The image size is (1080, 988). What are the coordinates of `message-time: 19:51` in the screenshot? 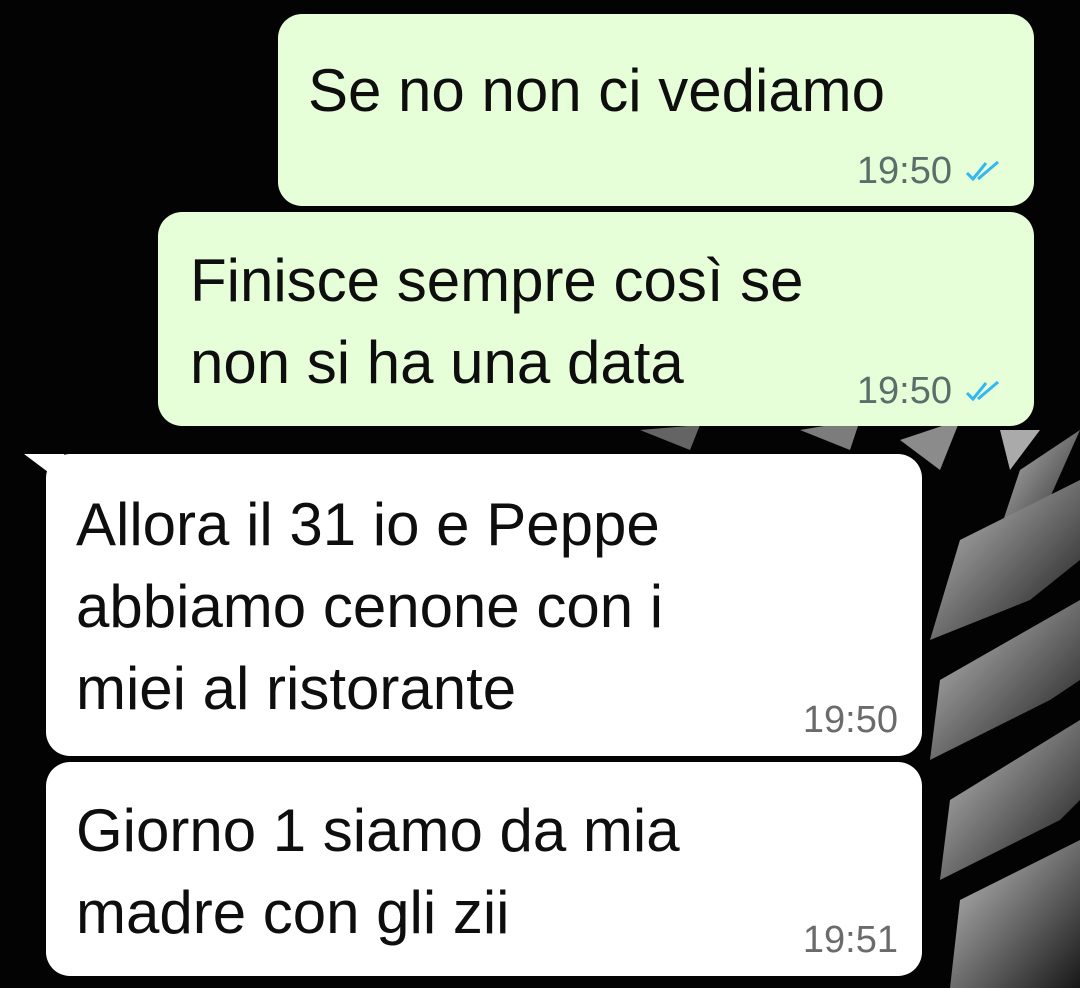 It's located at (850, 940).